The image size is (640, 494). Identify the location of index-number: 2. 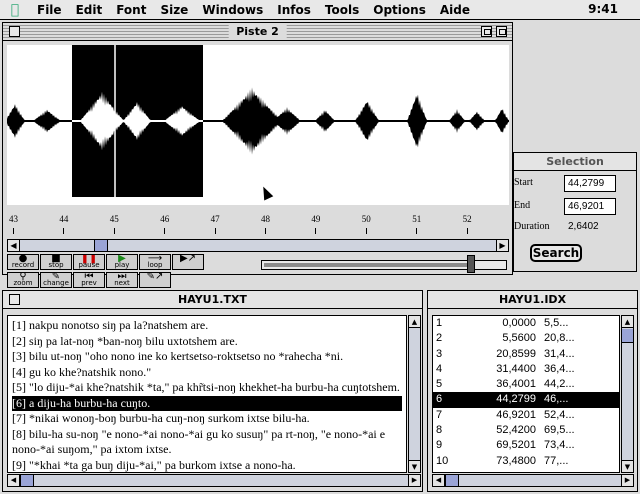
(439, 338).